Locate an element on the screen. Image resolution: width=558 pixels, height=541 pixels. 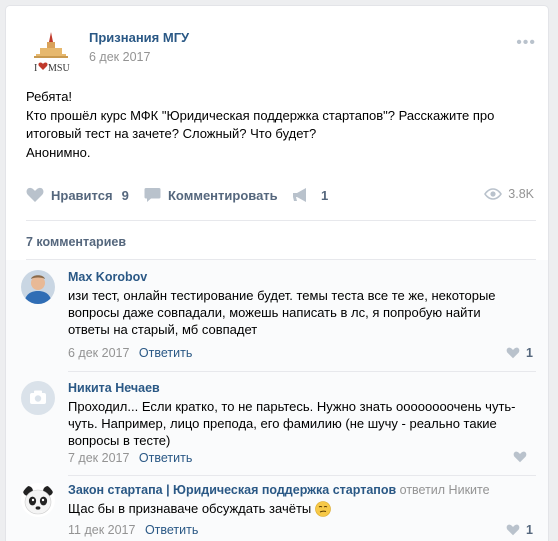
like-label: Нравится is located at coordinates (82, 195).